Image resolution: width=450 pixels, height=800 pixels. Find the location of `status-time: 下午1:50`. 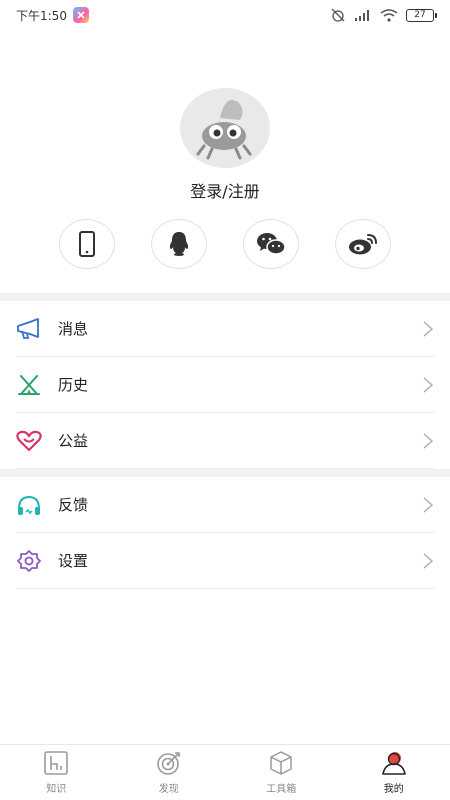

status-time: 下午1:50 is located at coordinates (41, 15).